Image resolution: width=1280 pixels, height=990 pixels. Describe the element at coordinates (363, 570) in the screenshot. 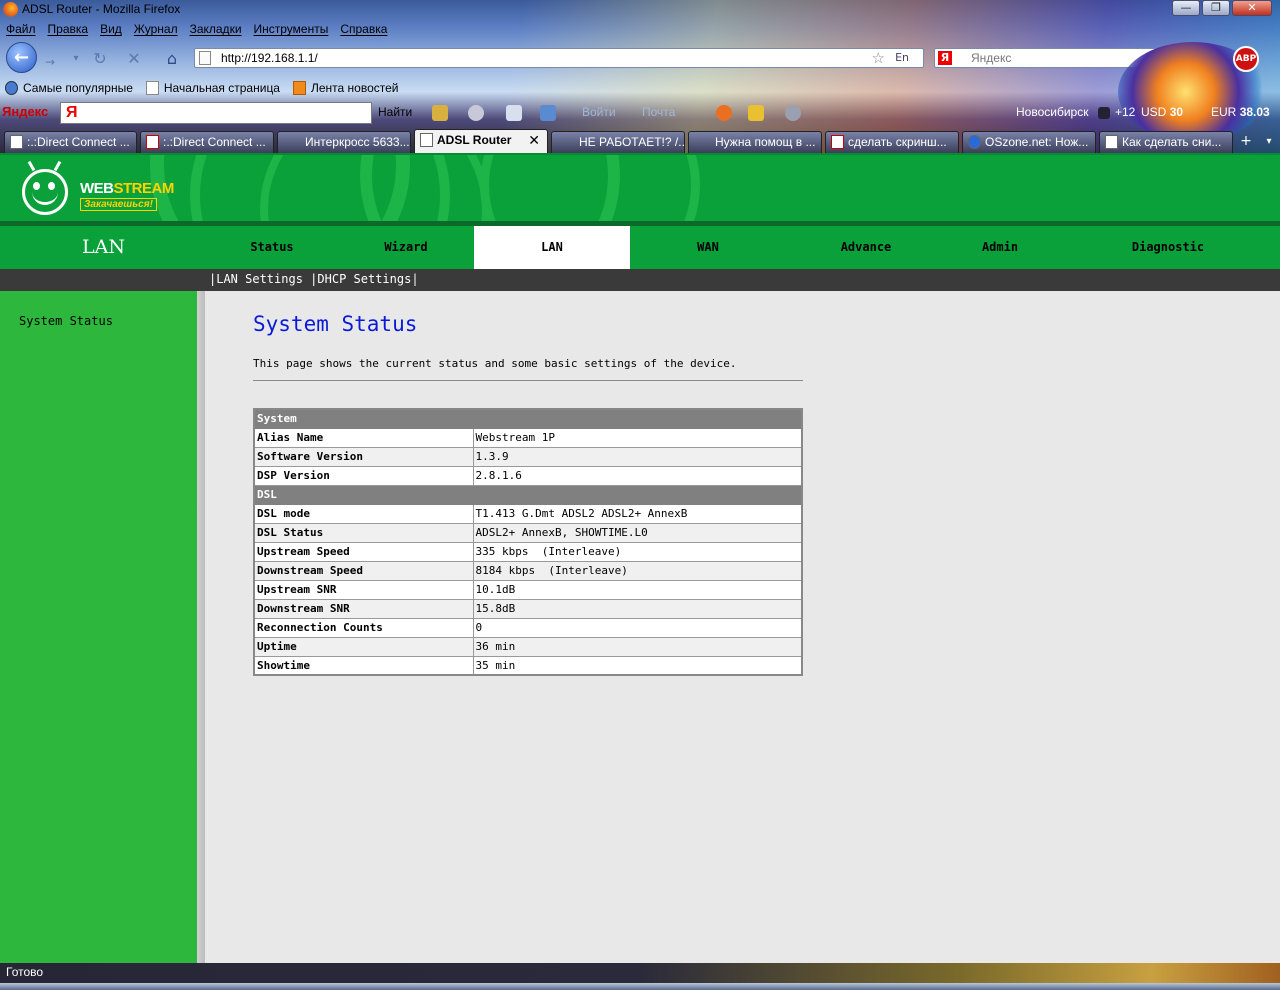

I see `row-key: Downstream Speed` at that location.